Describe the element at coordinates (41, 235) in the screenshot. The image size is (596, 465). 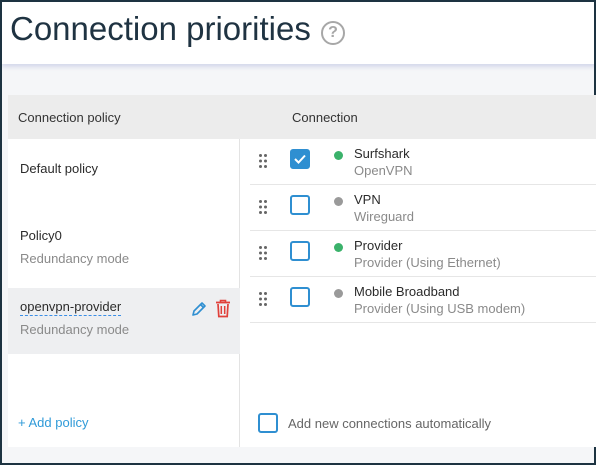
I see `policy-name: Policy0` at that location.